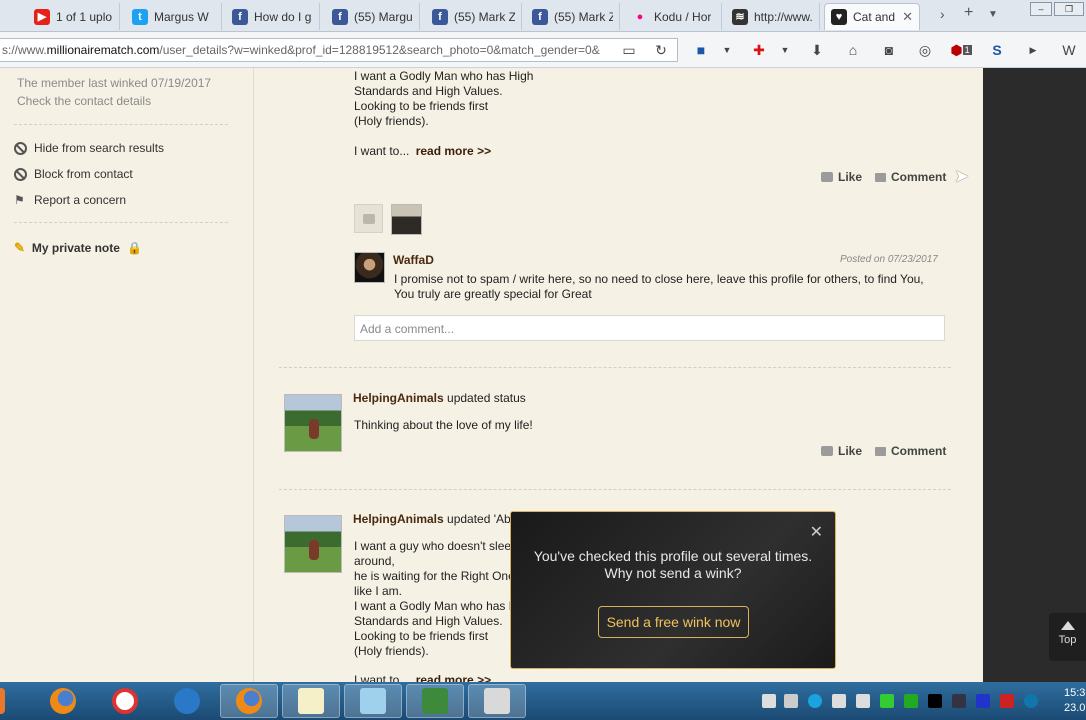 The height and width of the screenshot is (720, 1086). I want to click on tab-facebook-3: f (55) Mark Z, so click(474, 16).